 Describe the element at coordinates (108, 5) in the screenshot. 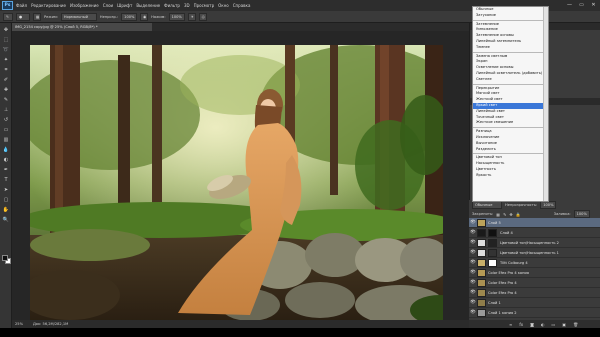

I see `menu-layers: Слои` at that location.